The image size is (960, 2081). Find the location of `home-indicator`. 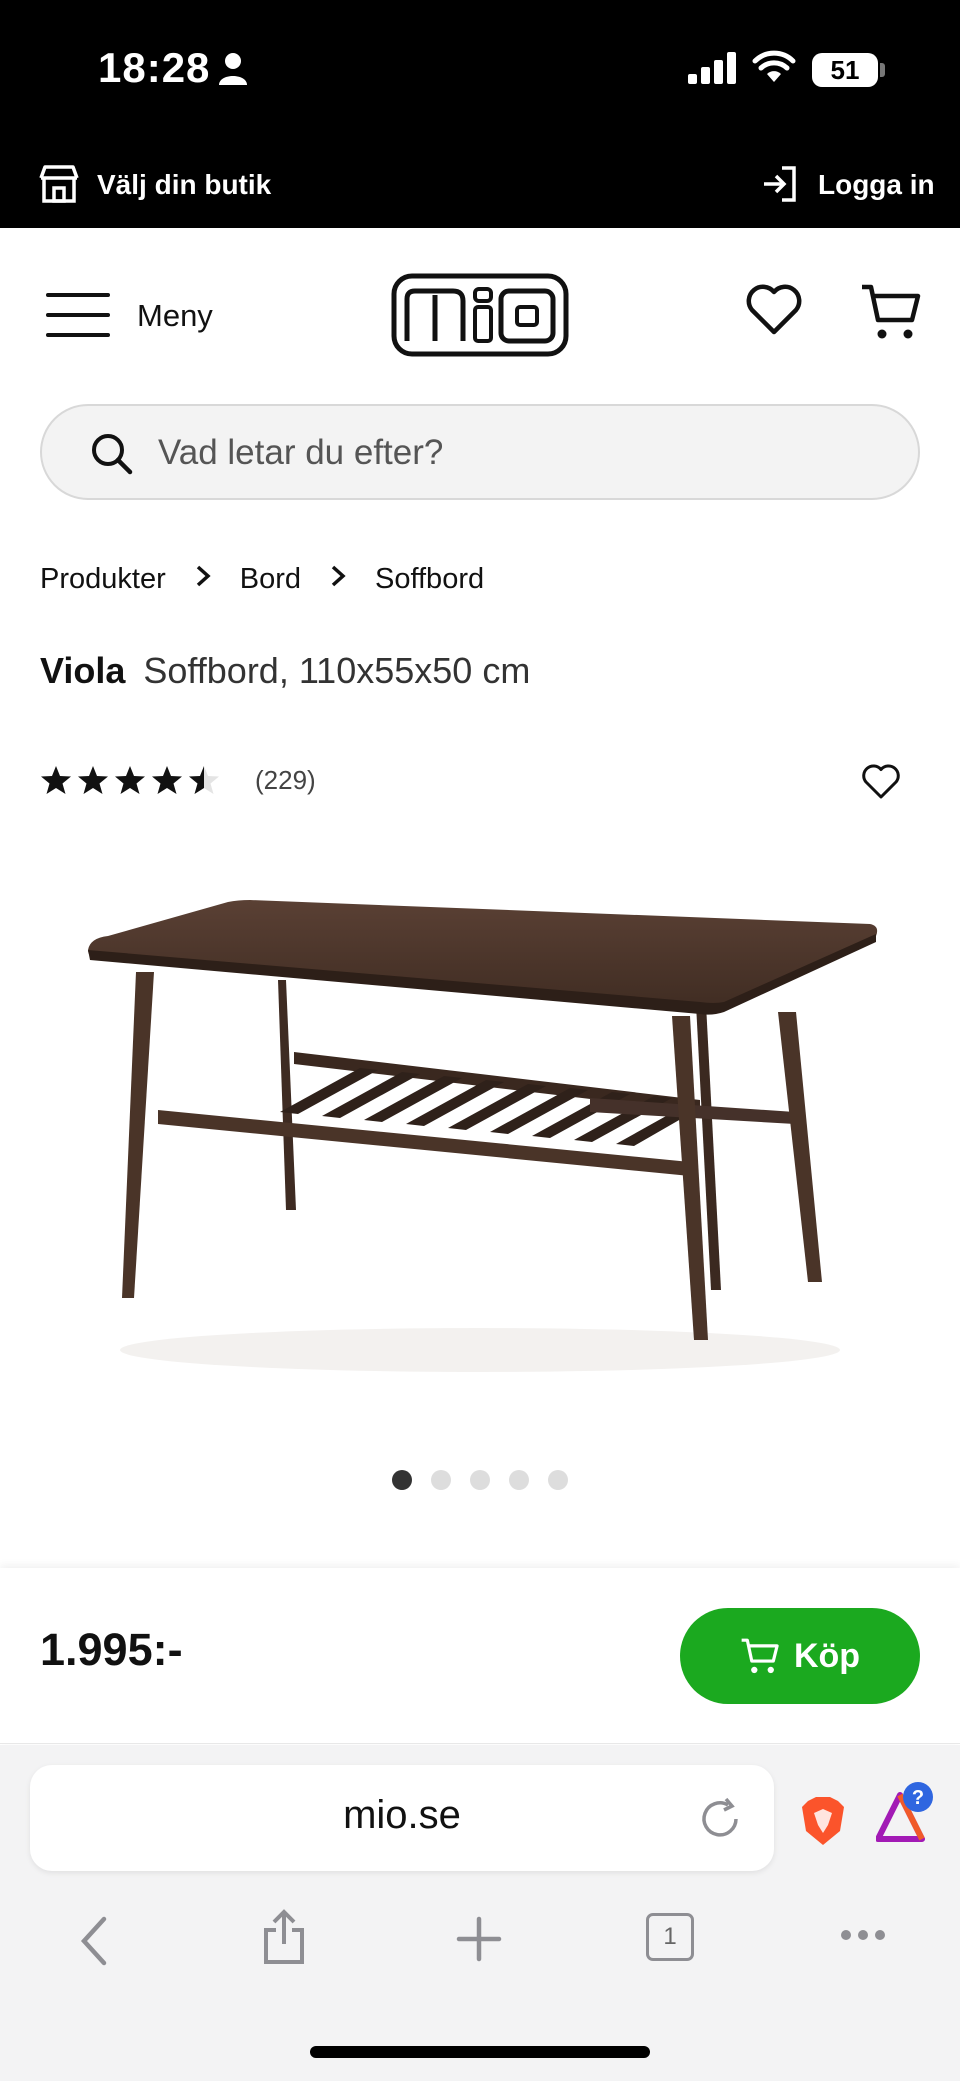

home-indicator is located at coordinates (480, 2052).